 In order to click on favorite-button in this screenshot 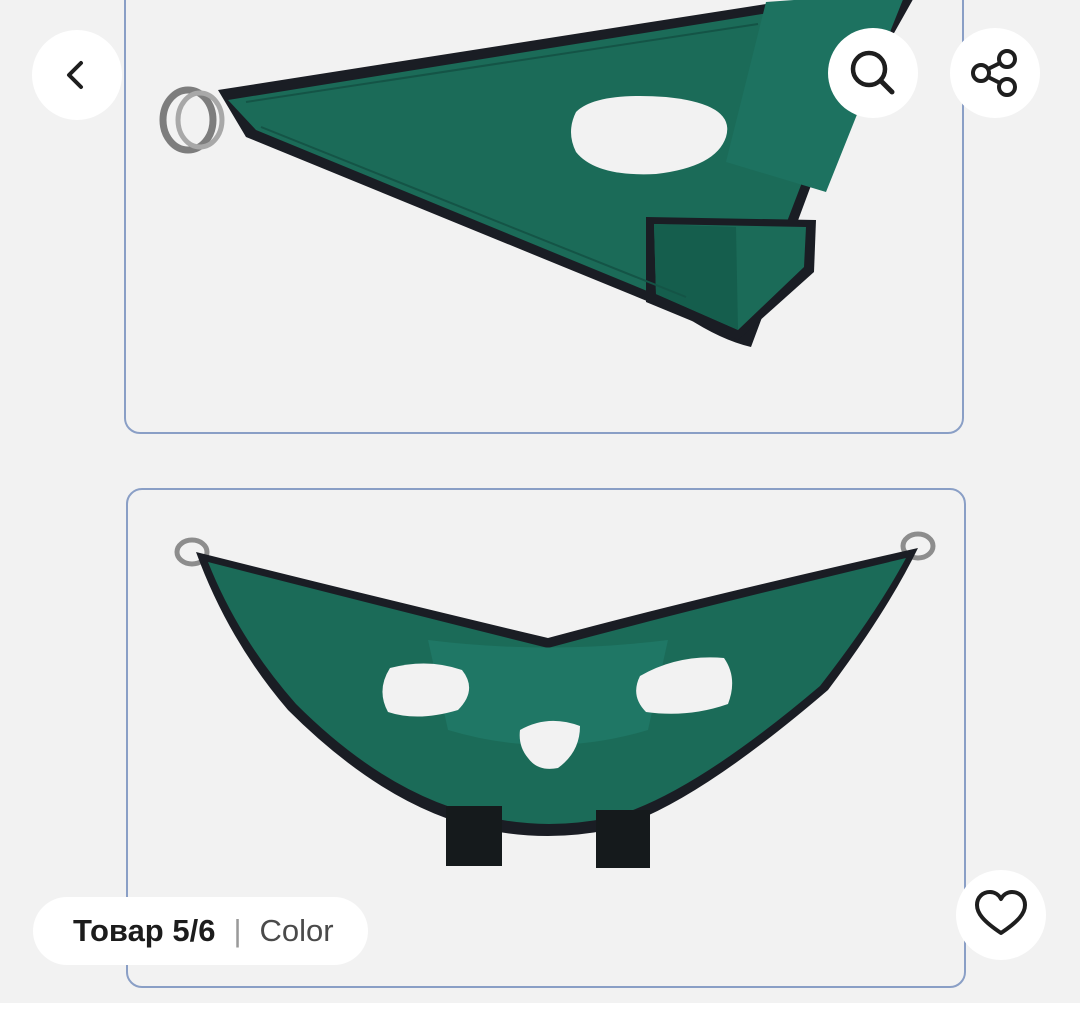, I will do `click(1001, 915)`.